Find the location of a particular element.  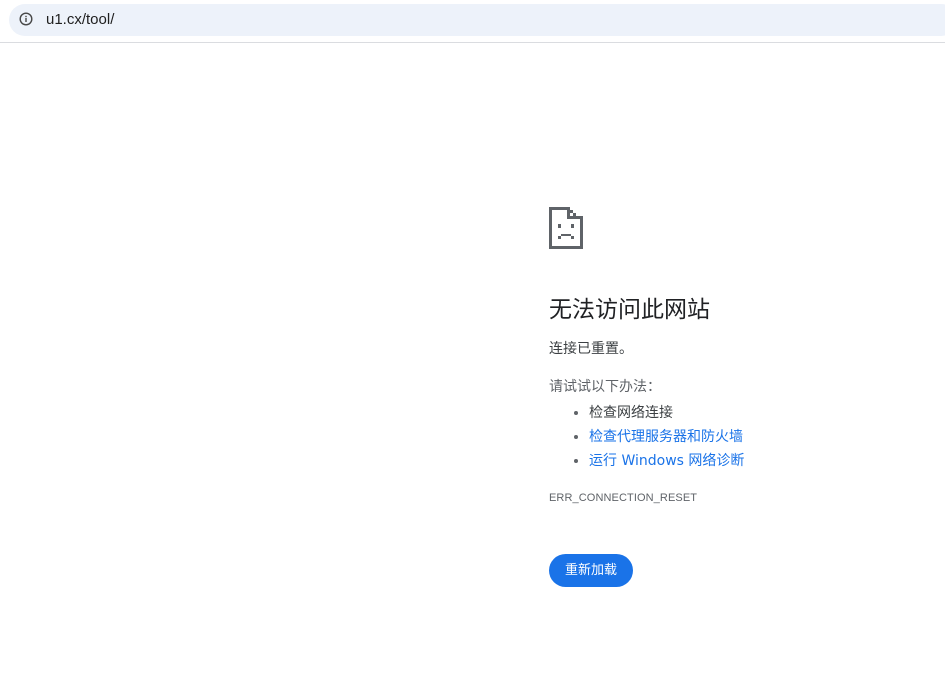

page-title: 无法访问此网站 is located at coordinates (629, 310).